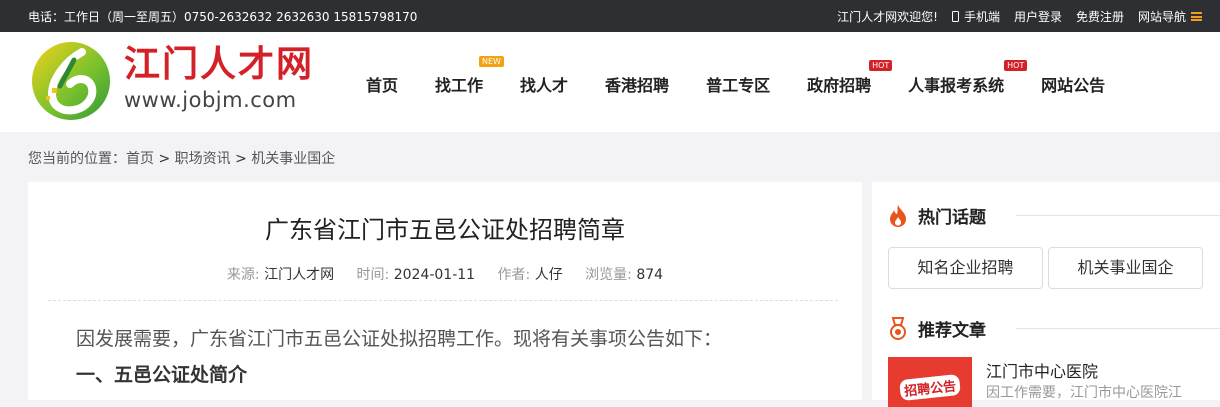  What do you see at coordinates (210, 100) in the screenshot?
I see `logo-url: www.jobjm.com` at bounding box center [210, 100].